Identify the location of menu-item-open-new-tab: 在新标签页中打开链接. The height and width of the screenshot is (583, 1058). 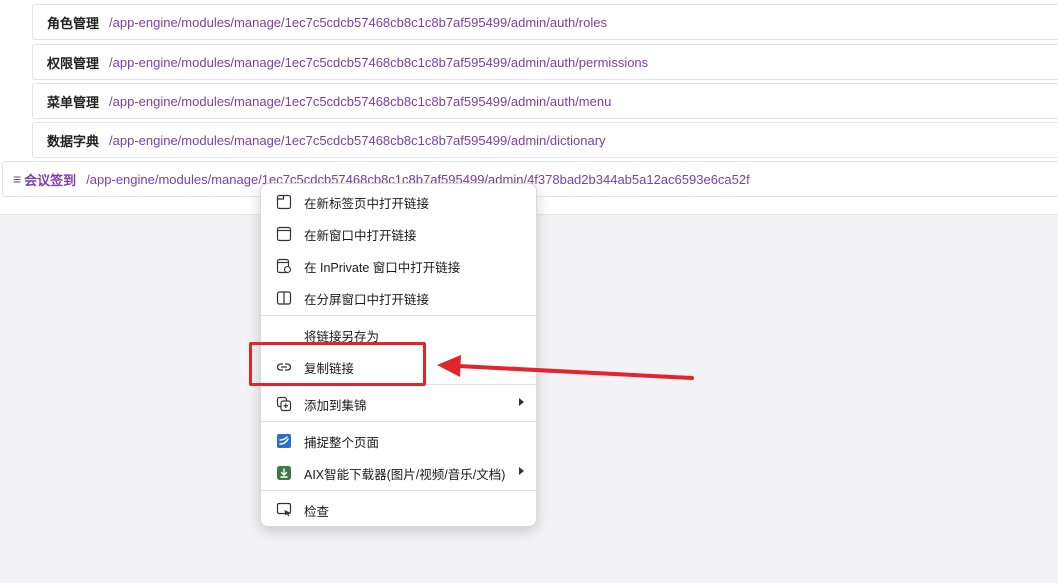
(398, 202).